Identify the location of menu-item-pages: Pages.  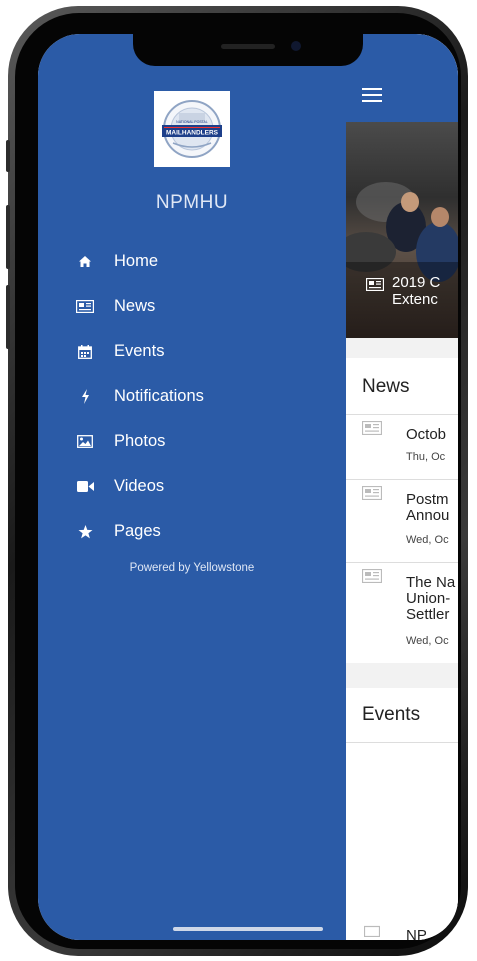
(192, 531).